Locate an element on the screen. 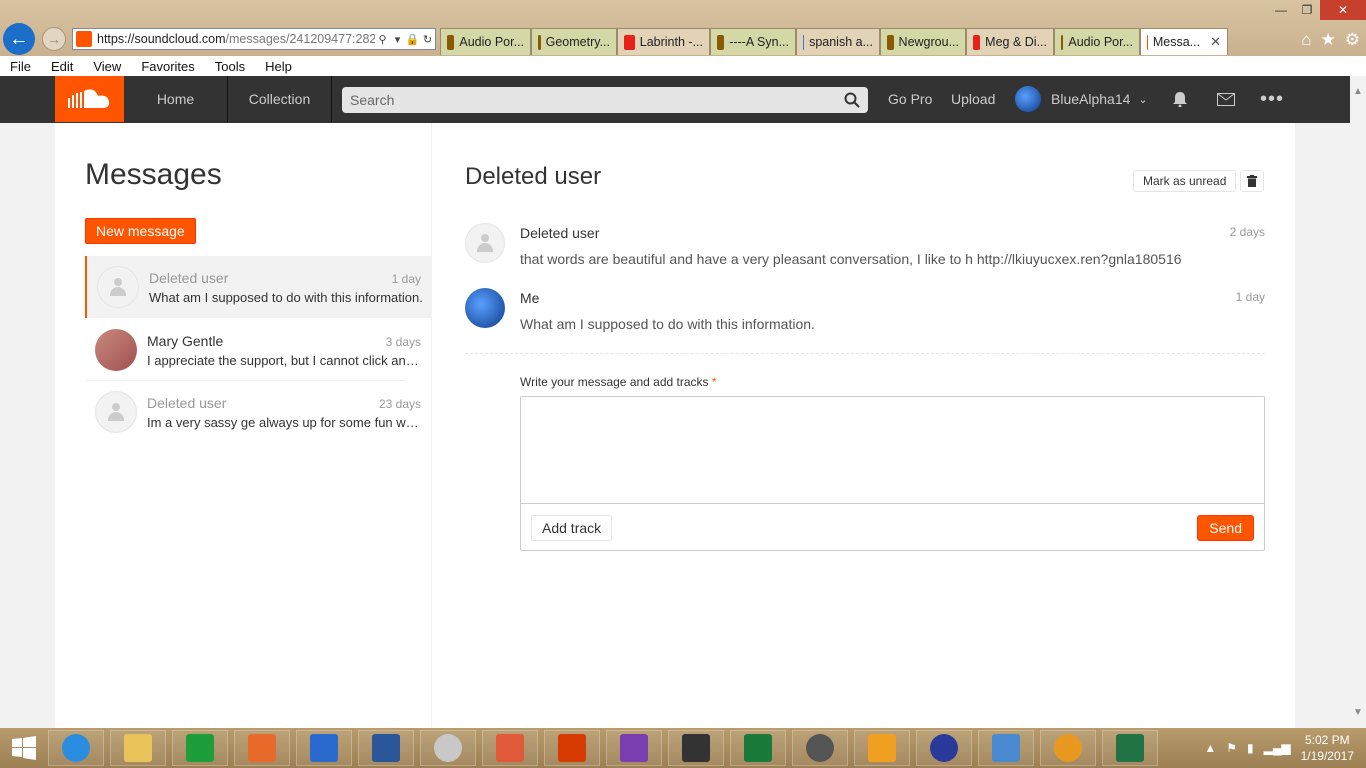 The height and width of the screenshot is (768, 1366). delete-button is located at coordinates (1252, 181).